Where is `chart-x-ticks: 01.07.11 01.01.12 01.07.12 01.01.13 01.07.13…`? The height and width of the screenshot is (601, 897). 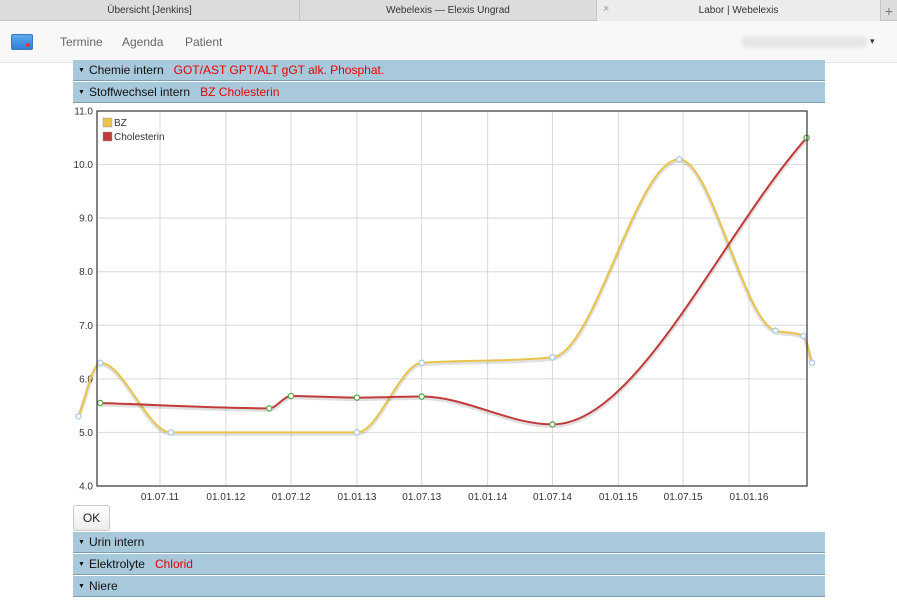
chart-x-ticks: 01.07.11 01.01.12 01.07.12 01.01.13 01.07.13… is located at coordinates (455, 497).